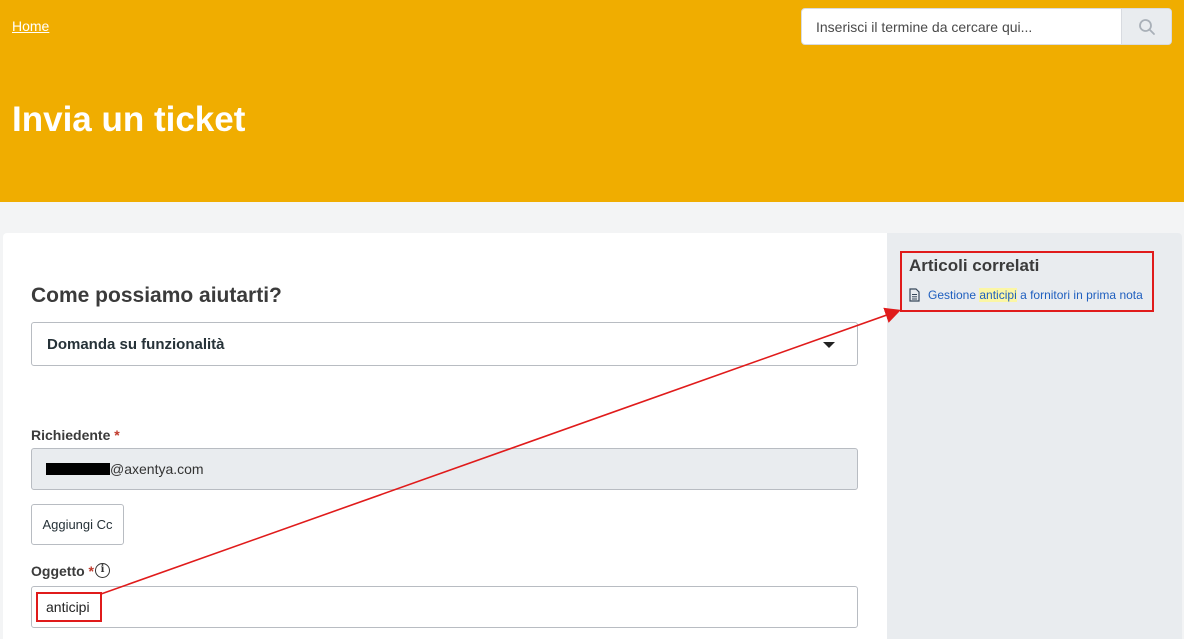  I want to click on section-title: Come possiamo aiutarti?, so click(156, 295).